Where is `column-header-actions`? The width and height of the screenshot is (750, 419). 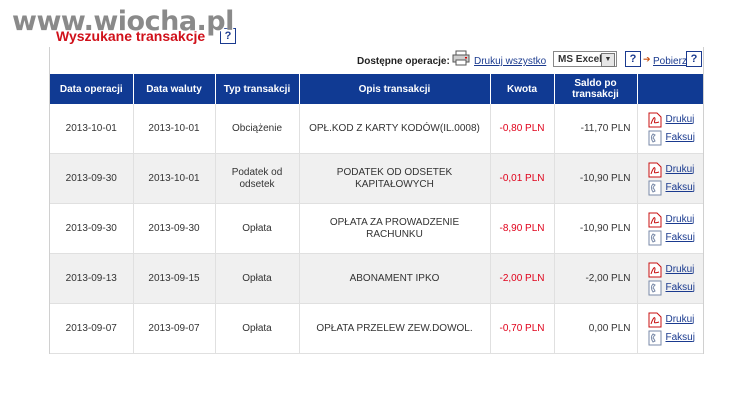
column-header-actions is located at coordinates (670, 89).